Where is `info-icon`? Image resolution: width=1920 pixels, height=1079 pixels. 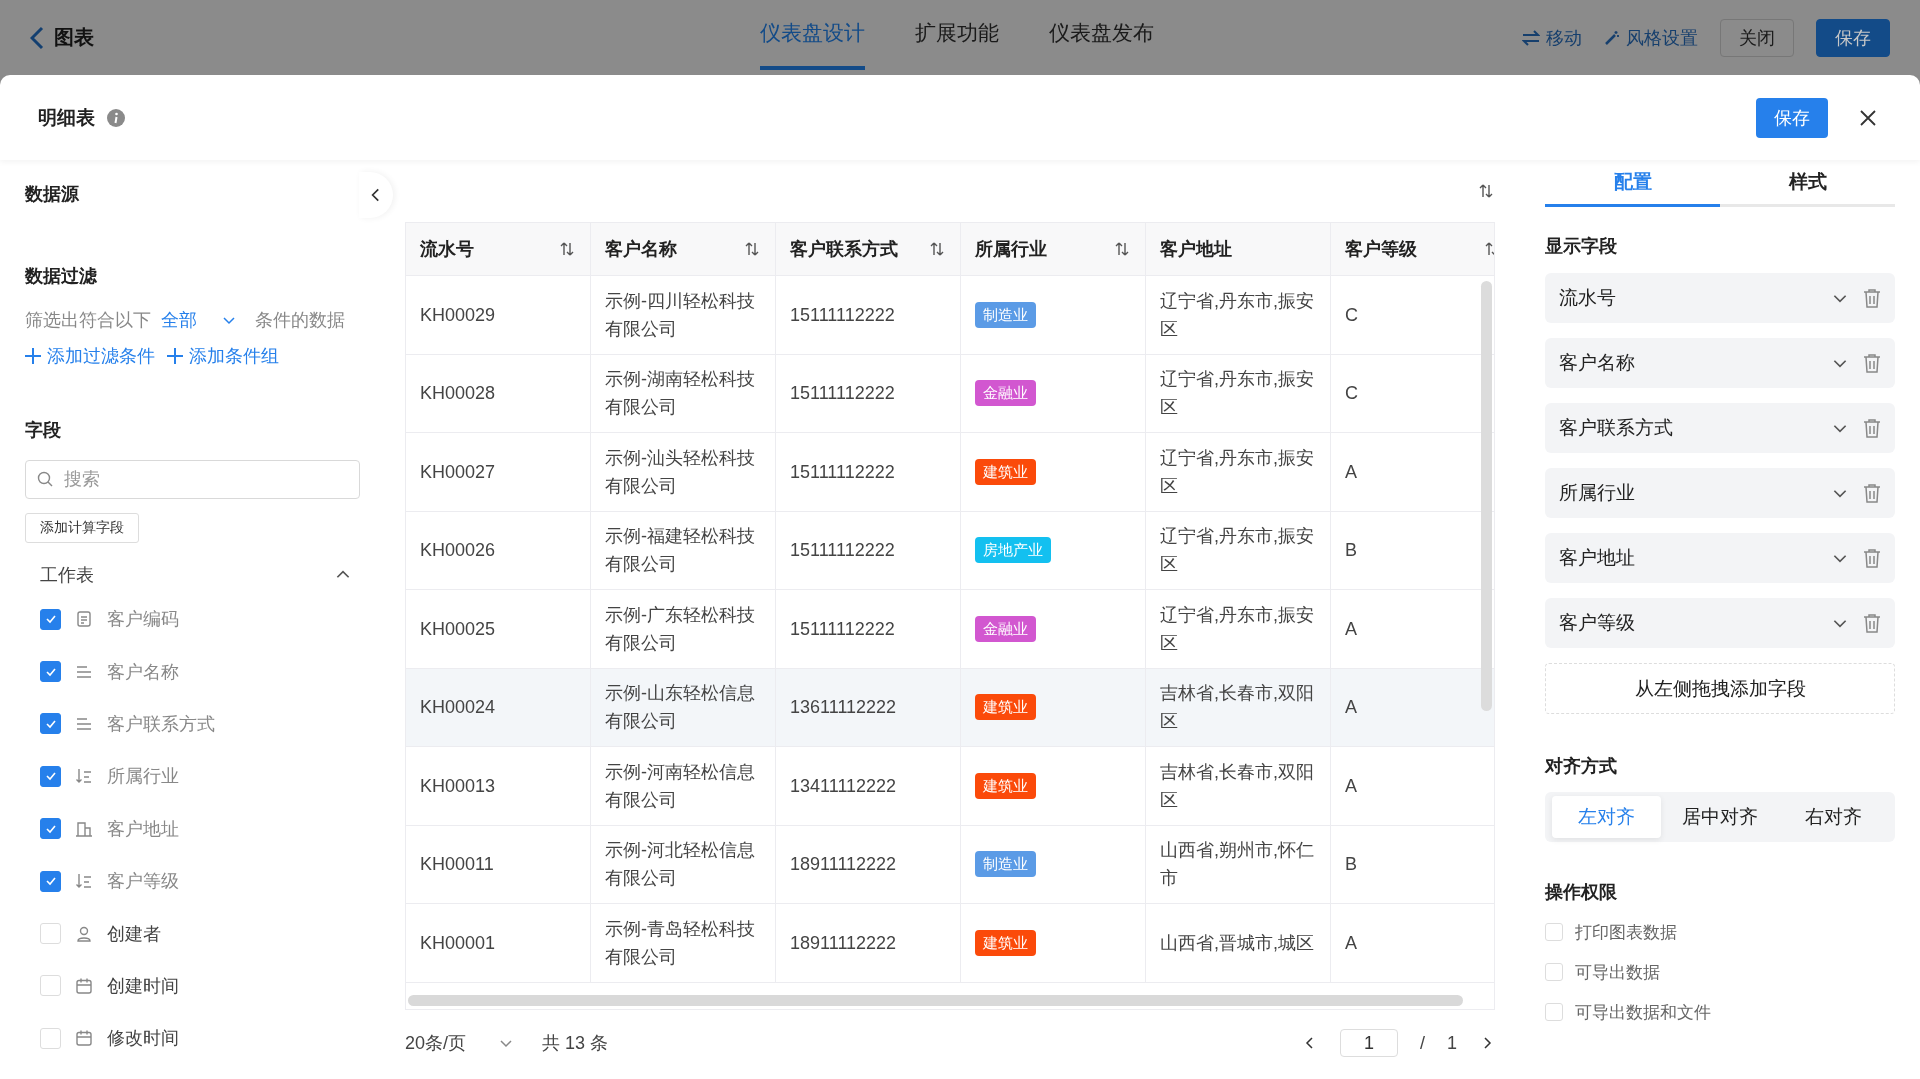 info-icon is located at coordinates (116, 117).